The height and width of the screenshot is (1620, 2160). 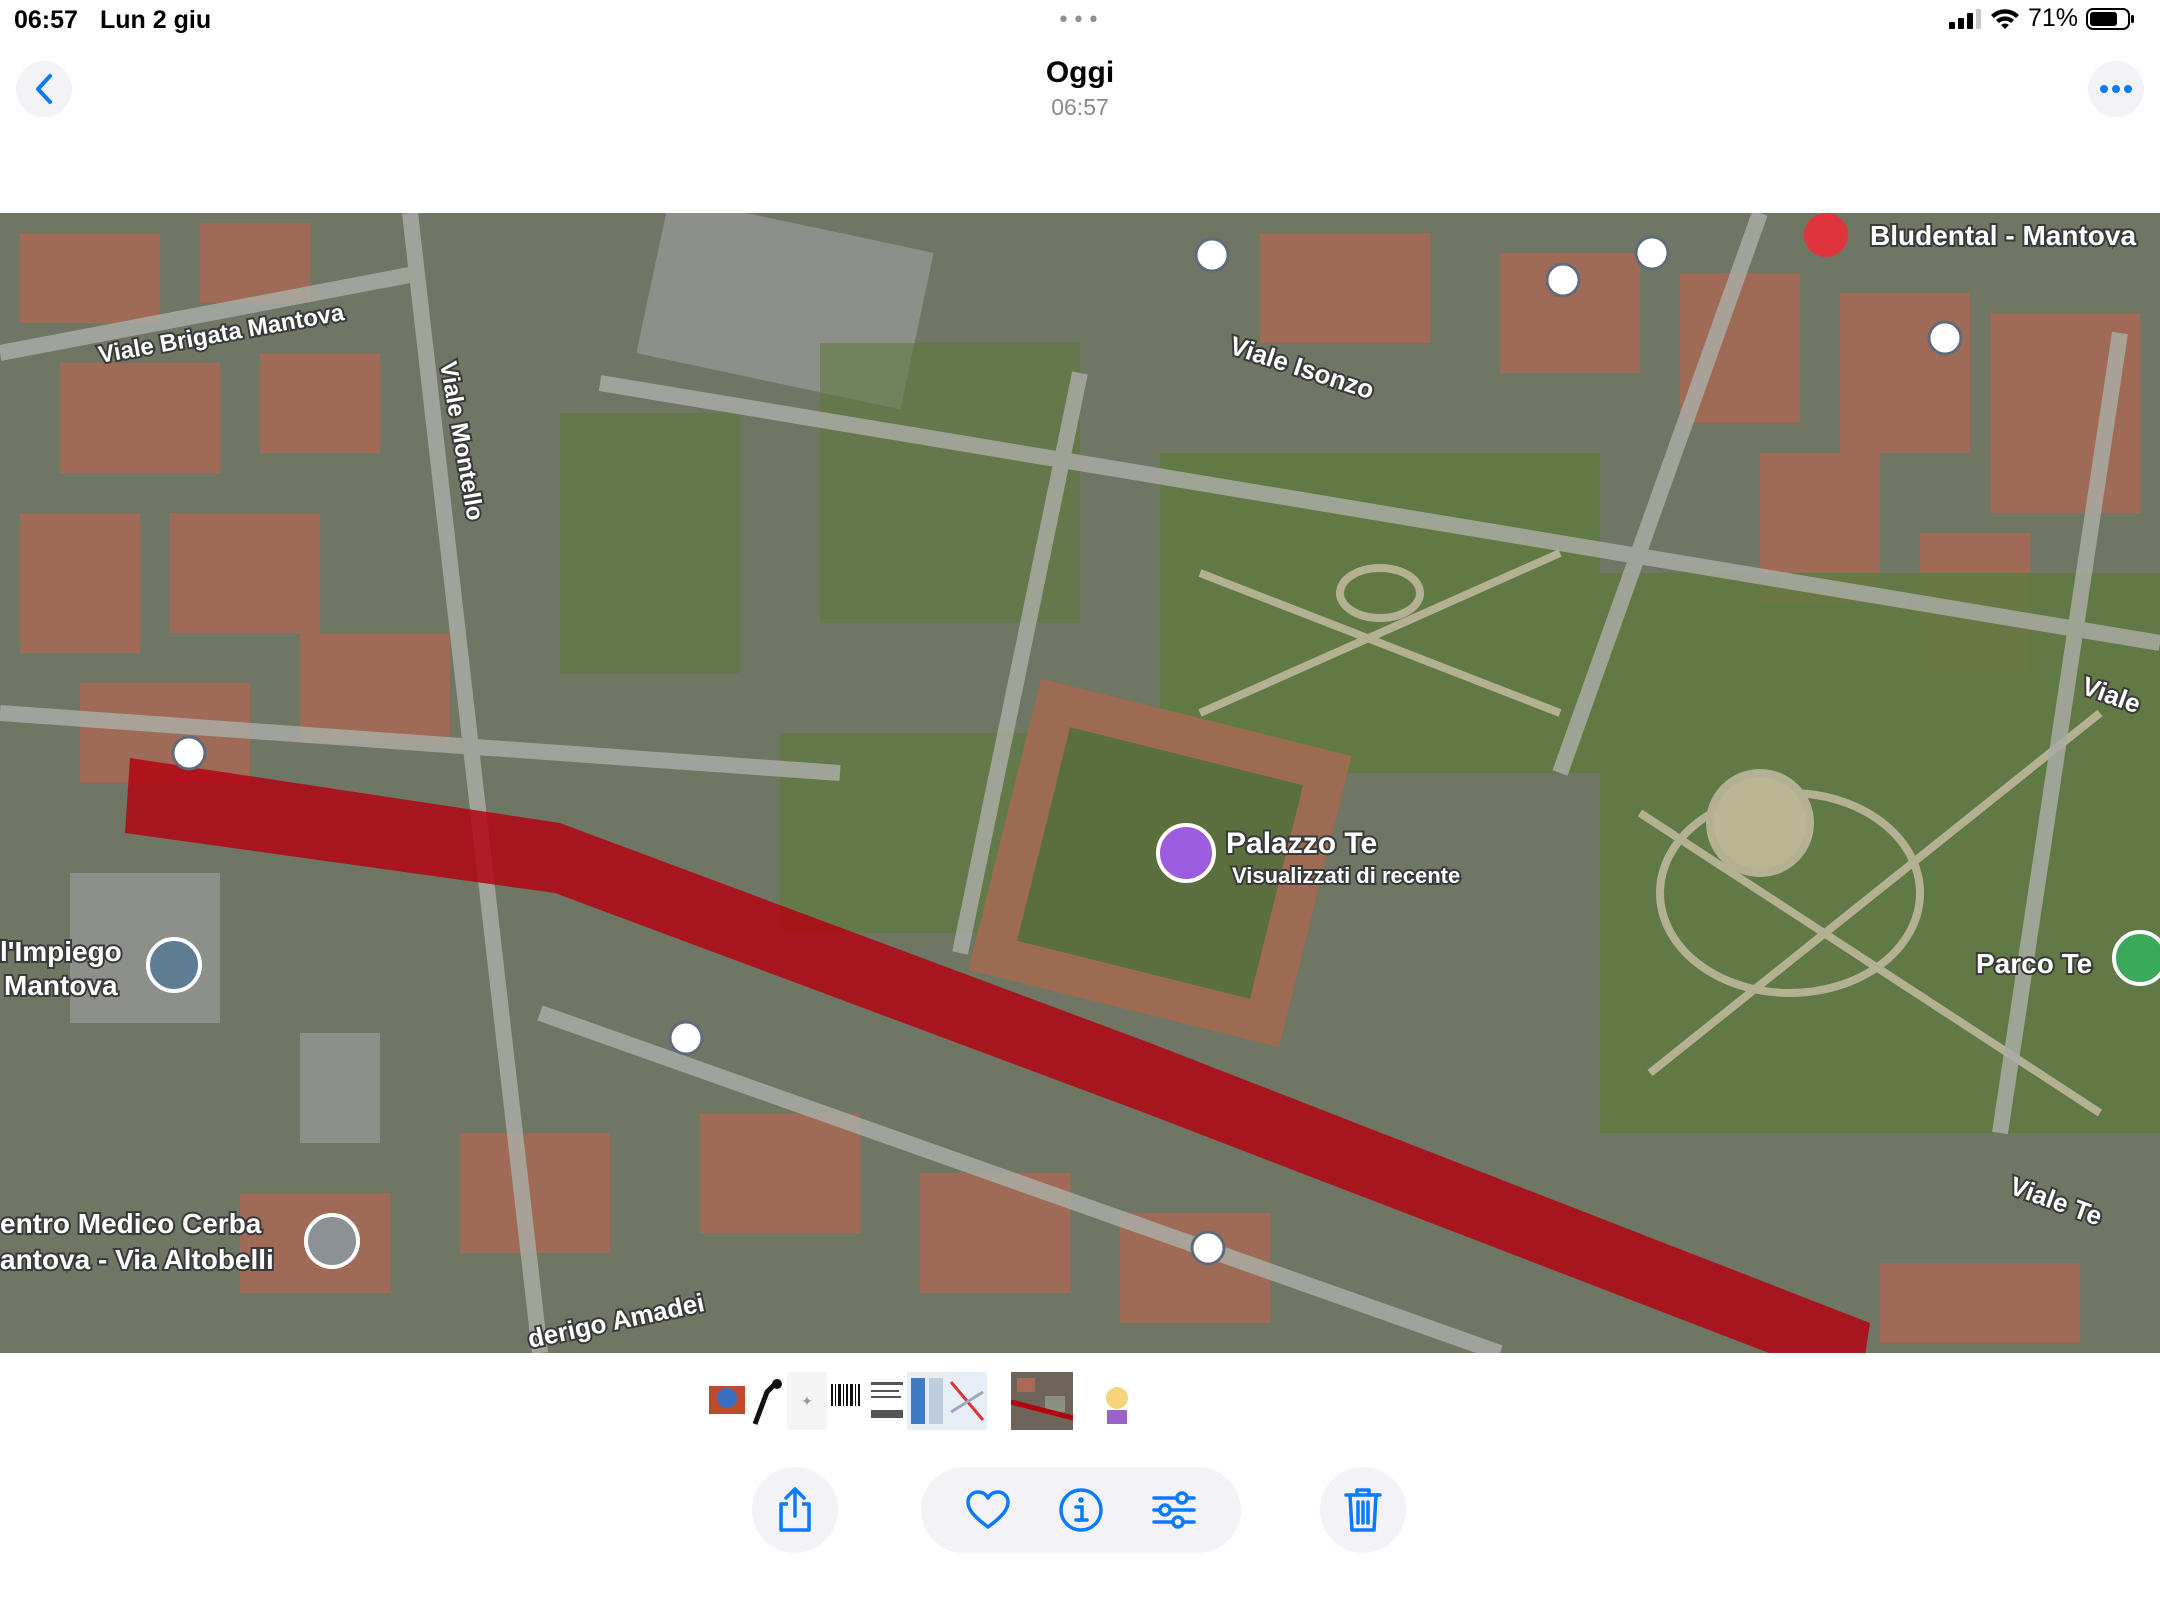 What do you see at coordinates (2034, 963) in the screenshot?
I see `map-label-parco: Parco Te` at bounding box center [2034, 963].